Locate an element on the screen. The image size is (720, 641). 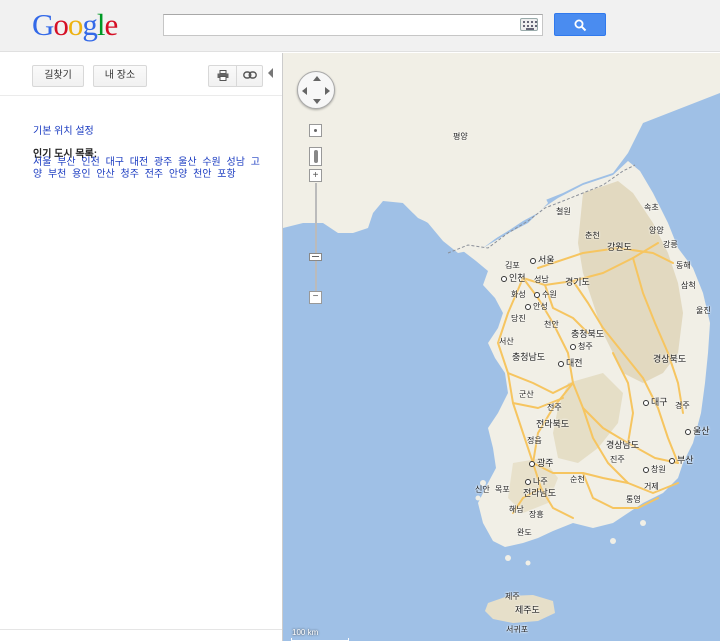
city-link: 광주 is located at coordinates (163, 162).